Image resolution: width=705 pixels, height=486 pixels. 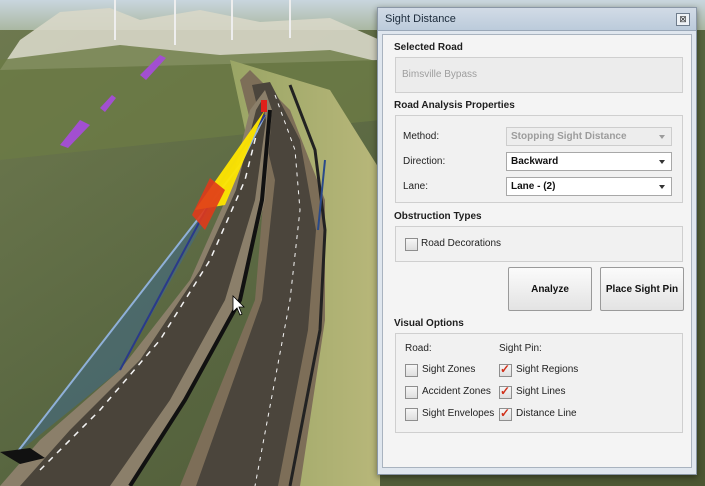 I want to click on place-sight-pin-button: Place Sight Pin, so click(x=642, y=289).